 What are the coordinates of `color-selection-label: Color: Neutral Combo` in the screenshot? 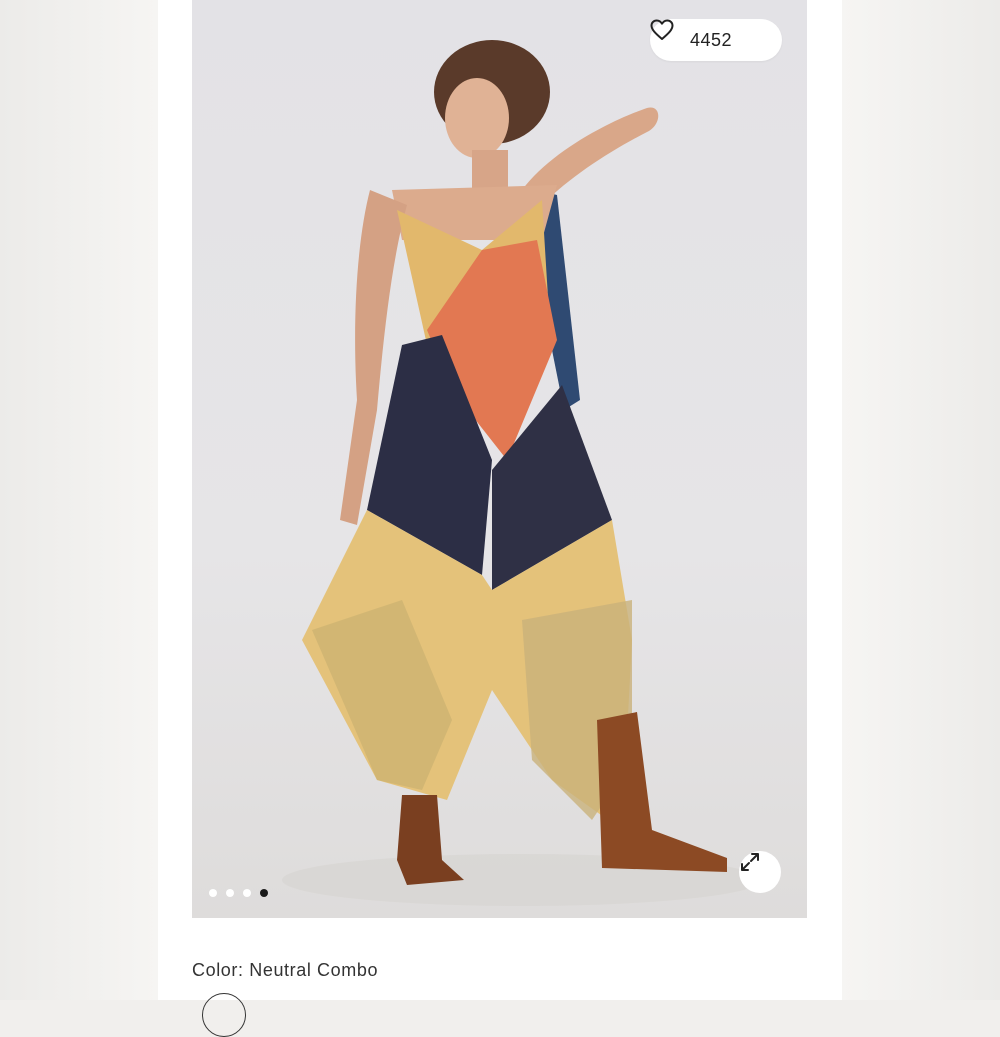 It's located at (285, 970).